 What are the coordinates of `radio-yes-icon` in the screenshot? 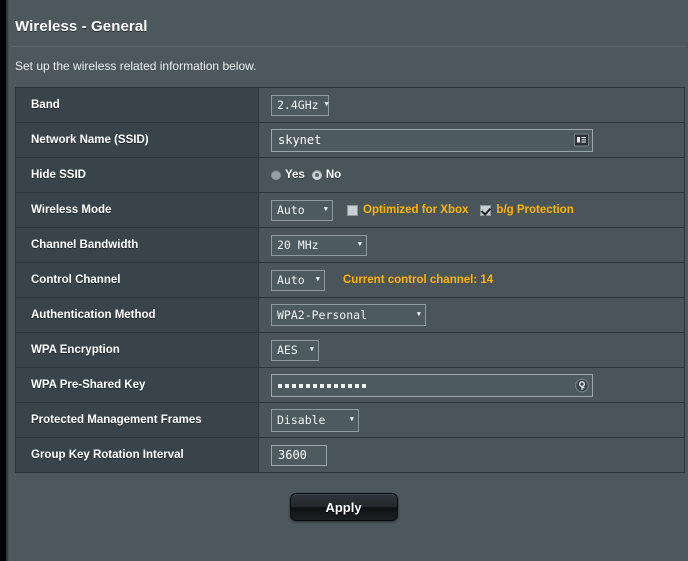 It's located at (276, 175).